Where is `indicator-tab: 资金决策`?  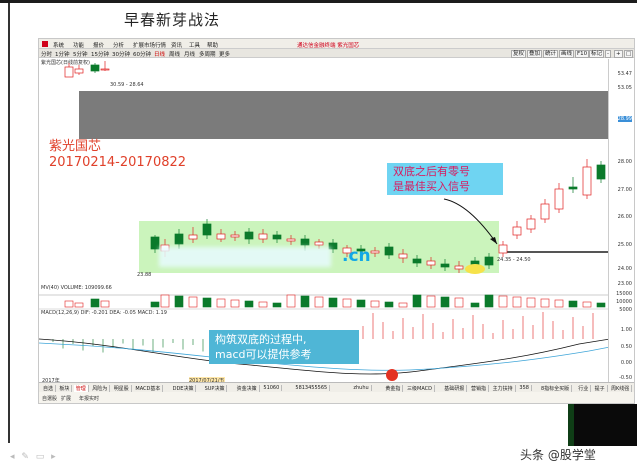 indicator-tab: 资金决策 is located at coordinates (247, 388).